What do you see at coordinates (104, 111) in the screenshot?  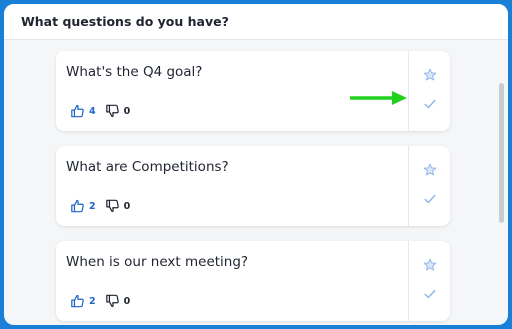 I see `vote-controls: 4 0` at bounding box center [104, 111].